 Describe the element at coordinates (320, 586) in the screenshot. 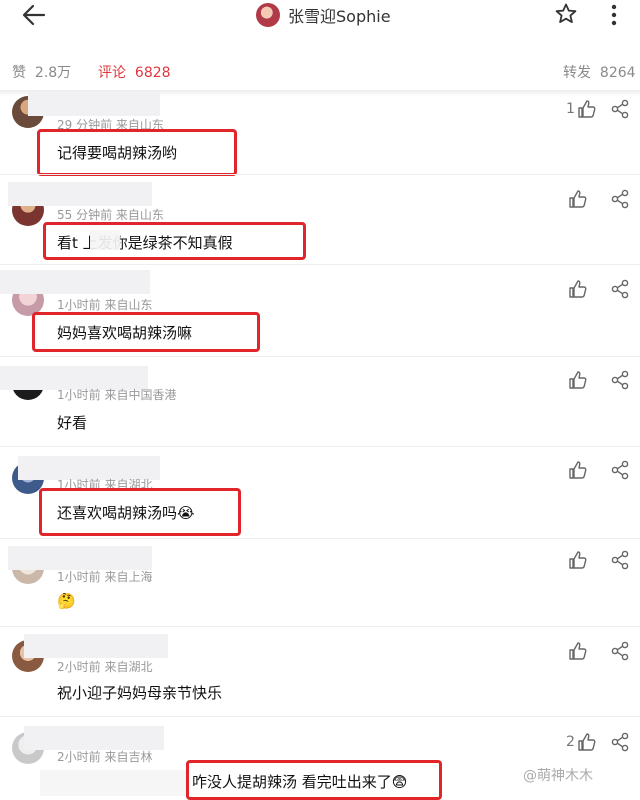

I see `comment-item: 1小时前 来自上海 🤔` at that location.